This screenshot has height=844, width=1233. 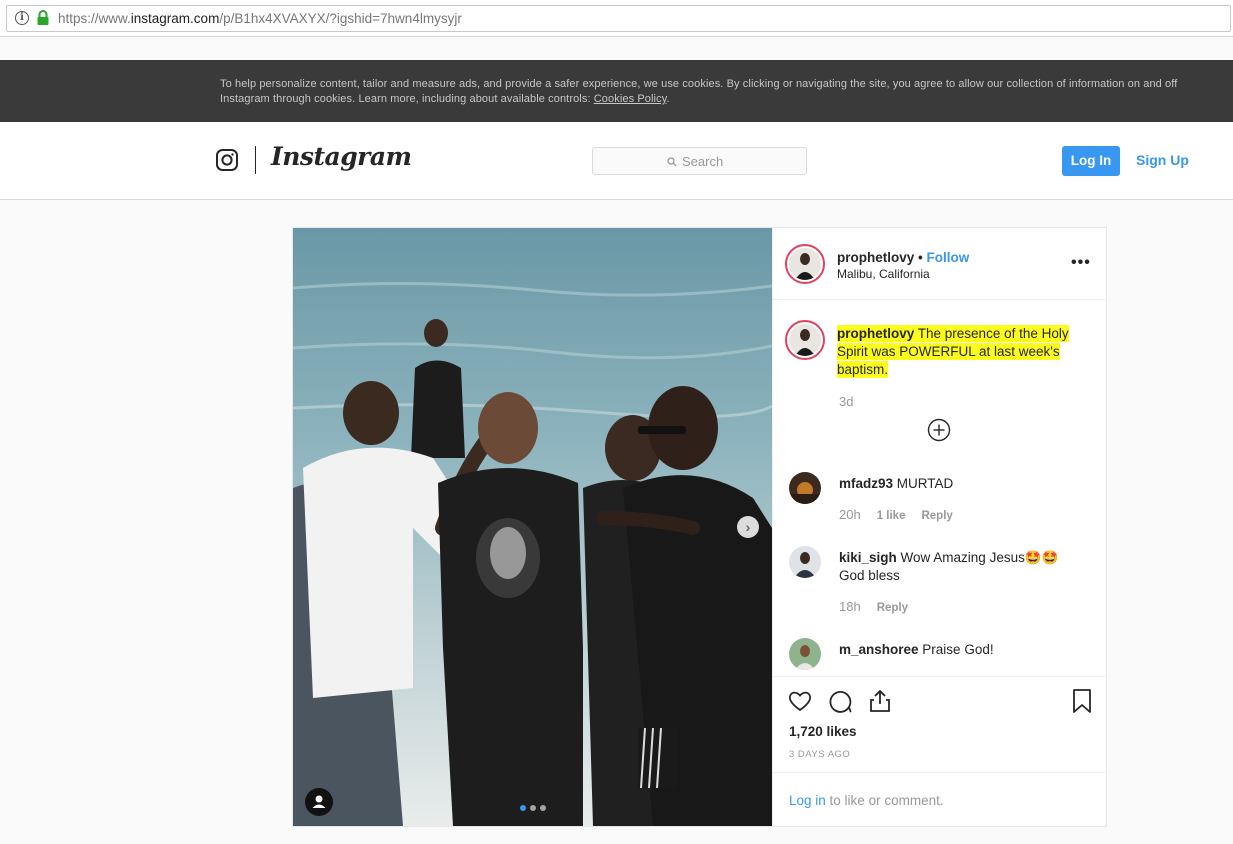 What do you see at coordinates (883, 274) in the screenshot?
I see `post-location: Malibu, California` at bounding box center [883, 274].